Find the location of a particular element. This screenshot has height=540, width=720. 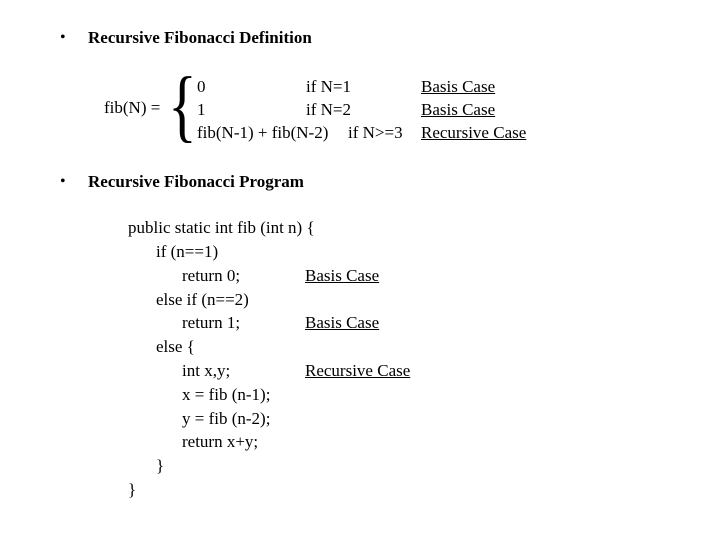

code-line: return x+y; is located at coordinates (220, 441).